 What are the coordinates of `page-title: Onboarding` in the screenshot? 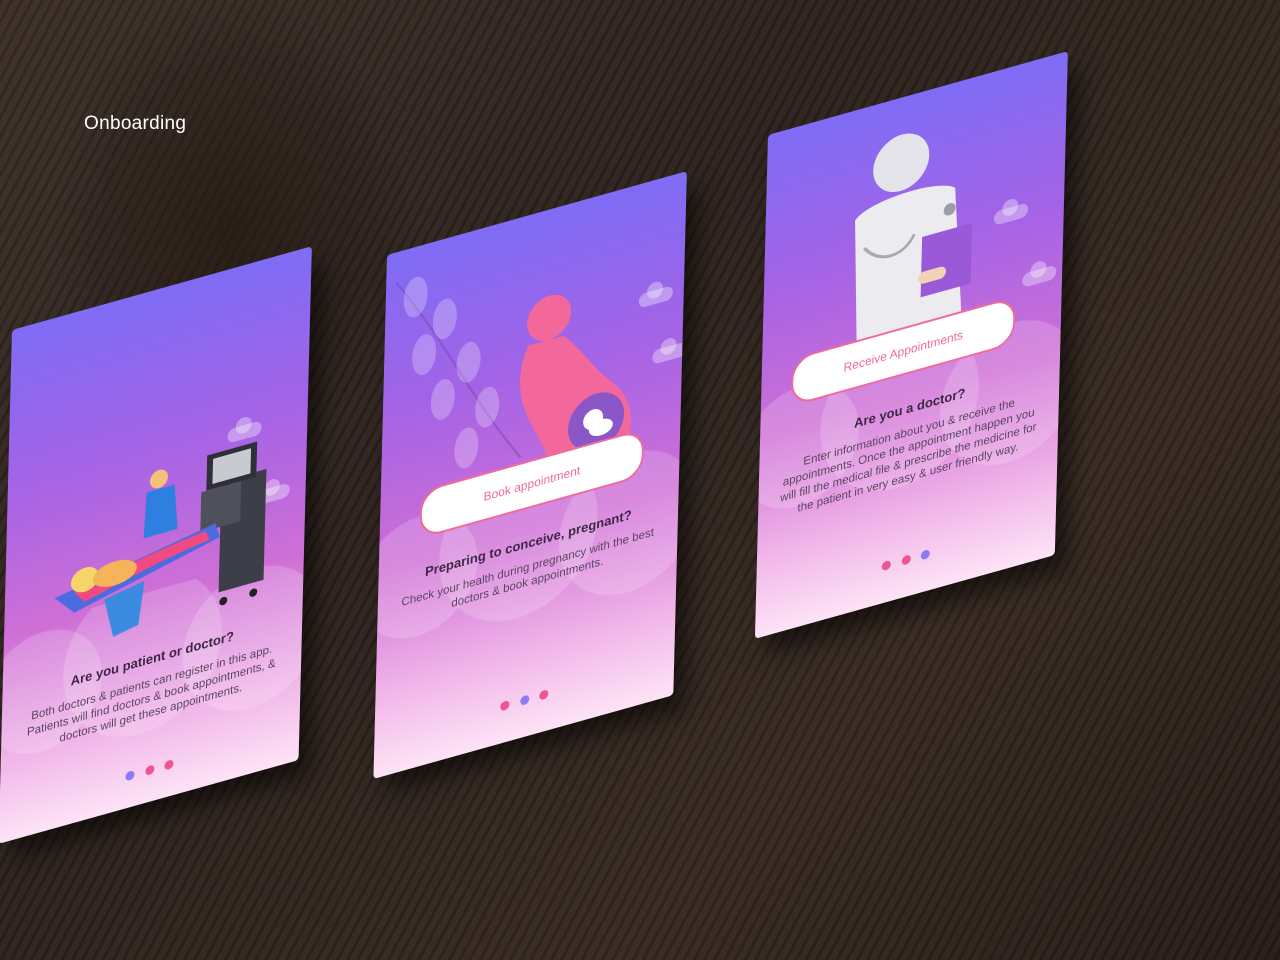 It's located at (135, 123).